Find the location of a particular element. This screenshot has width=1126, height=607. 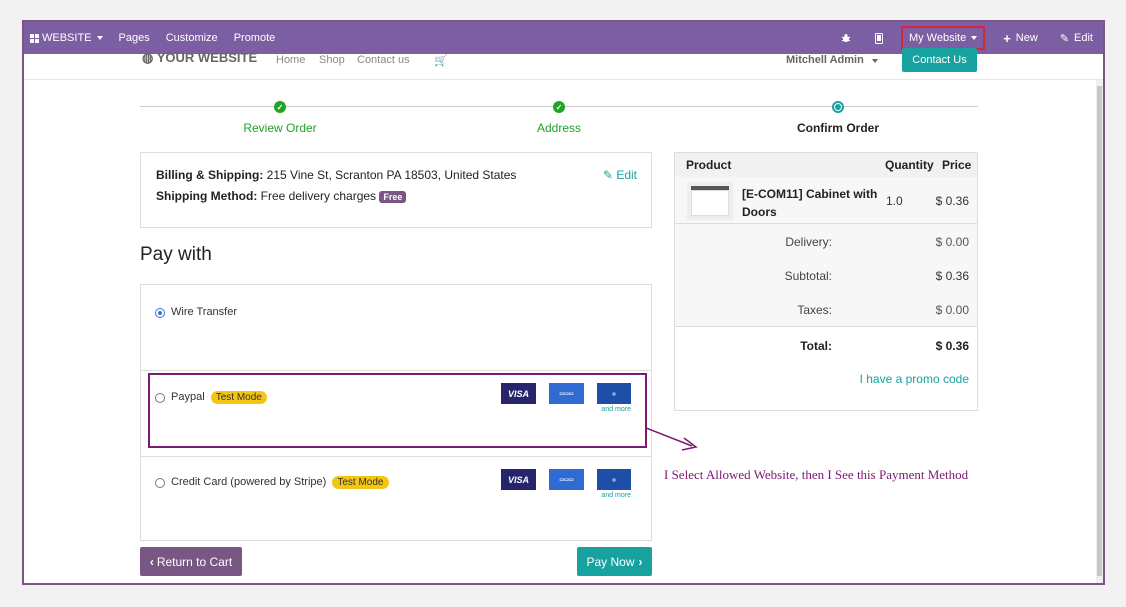

payment-label: Credit Card (powered by Stripe) is located at coordinates (249, 482).